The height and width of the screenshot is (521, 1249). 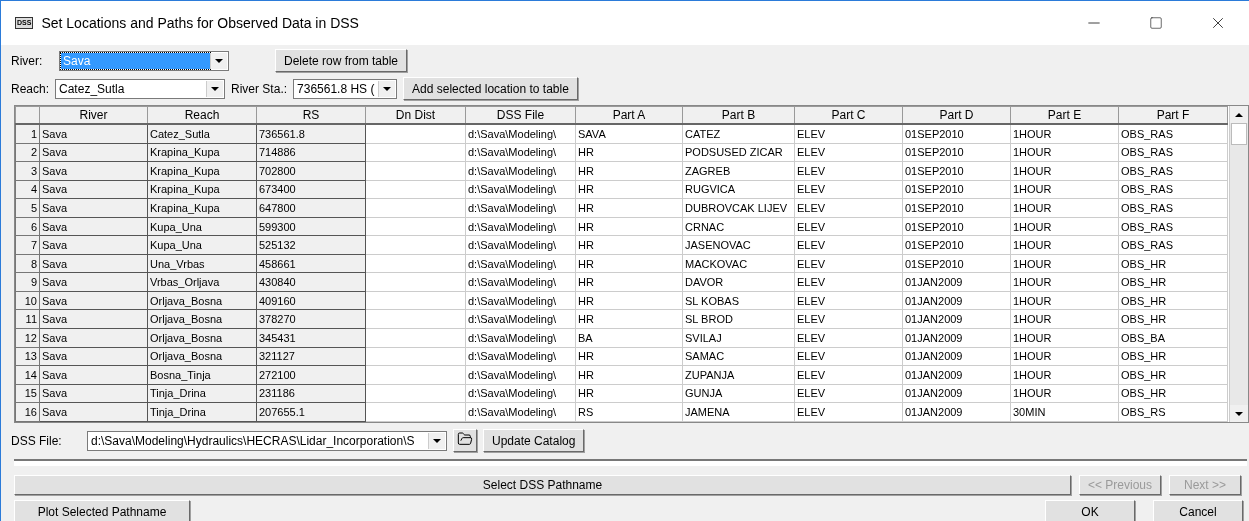 What do you see at coordinates (1198, 510) in the screenshot?
I see `cancel-button: Cancel` at bounding box center [1198, 510].